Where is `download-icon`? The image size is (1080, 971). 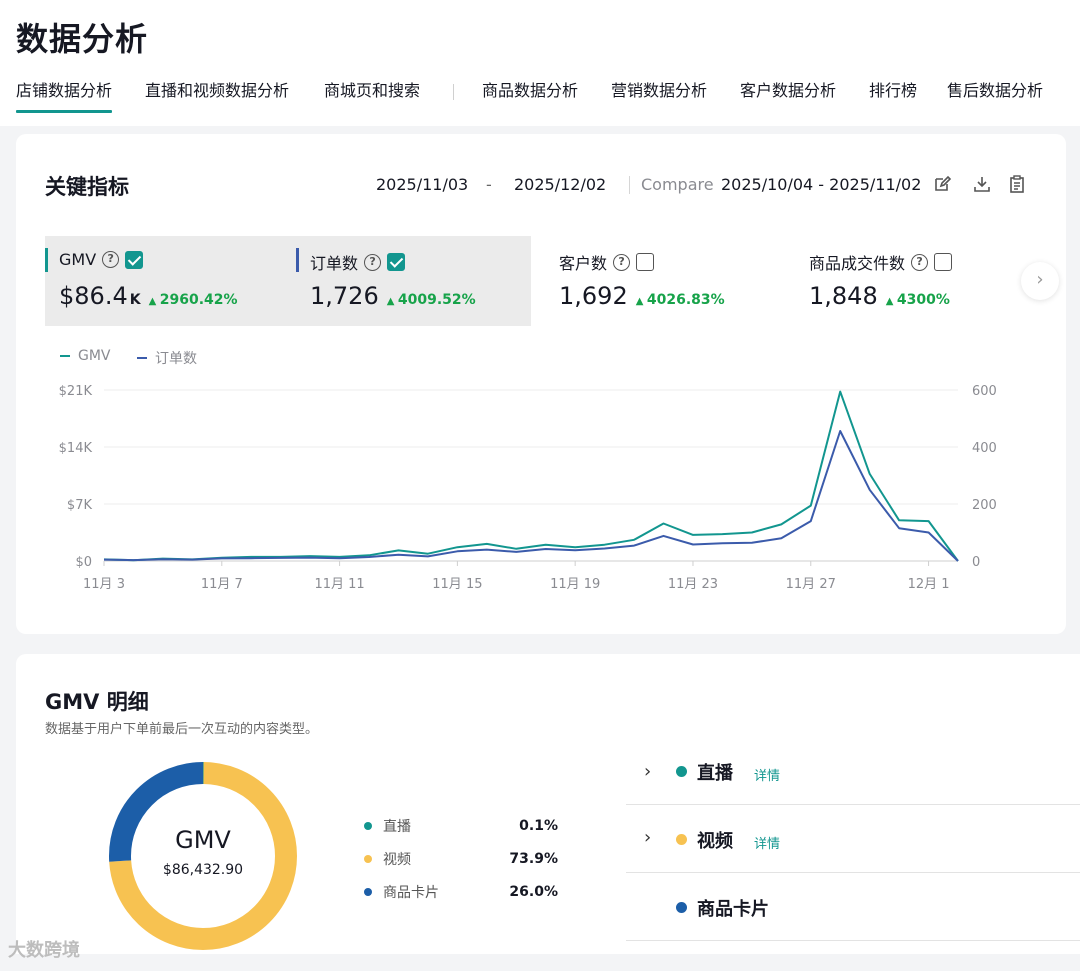
download-icon is located at coordinates (982, 184).